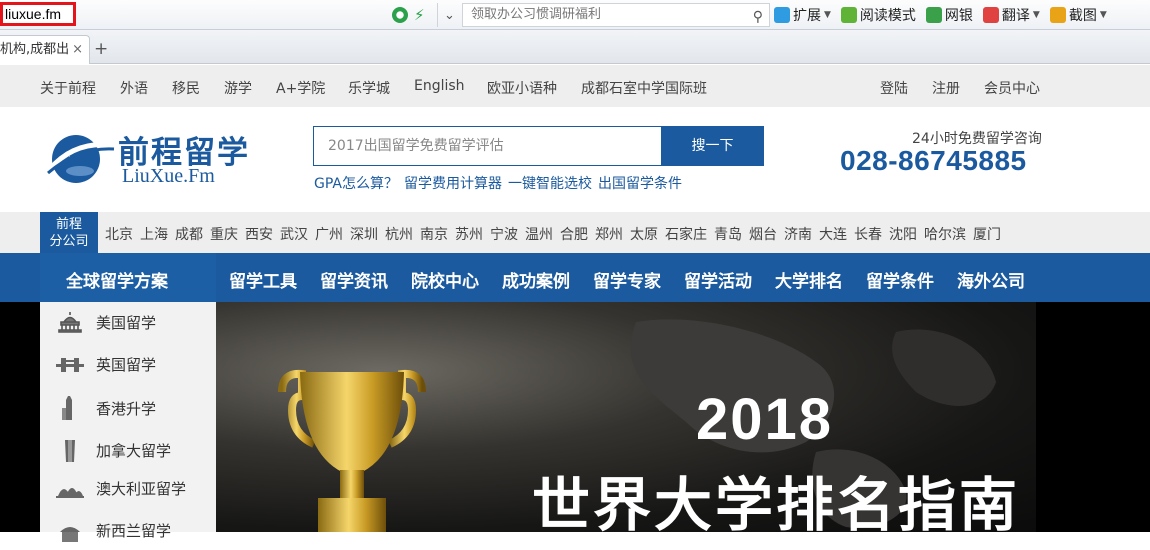 The height and width of the screenshot is (550, 1150). I want to click on nav-item-cases: 成功案例, so click(536, 279).